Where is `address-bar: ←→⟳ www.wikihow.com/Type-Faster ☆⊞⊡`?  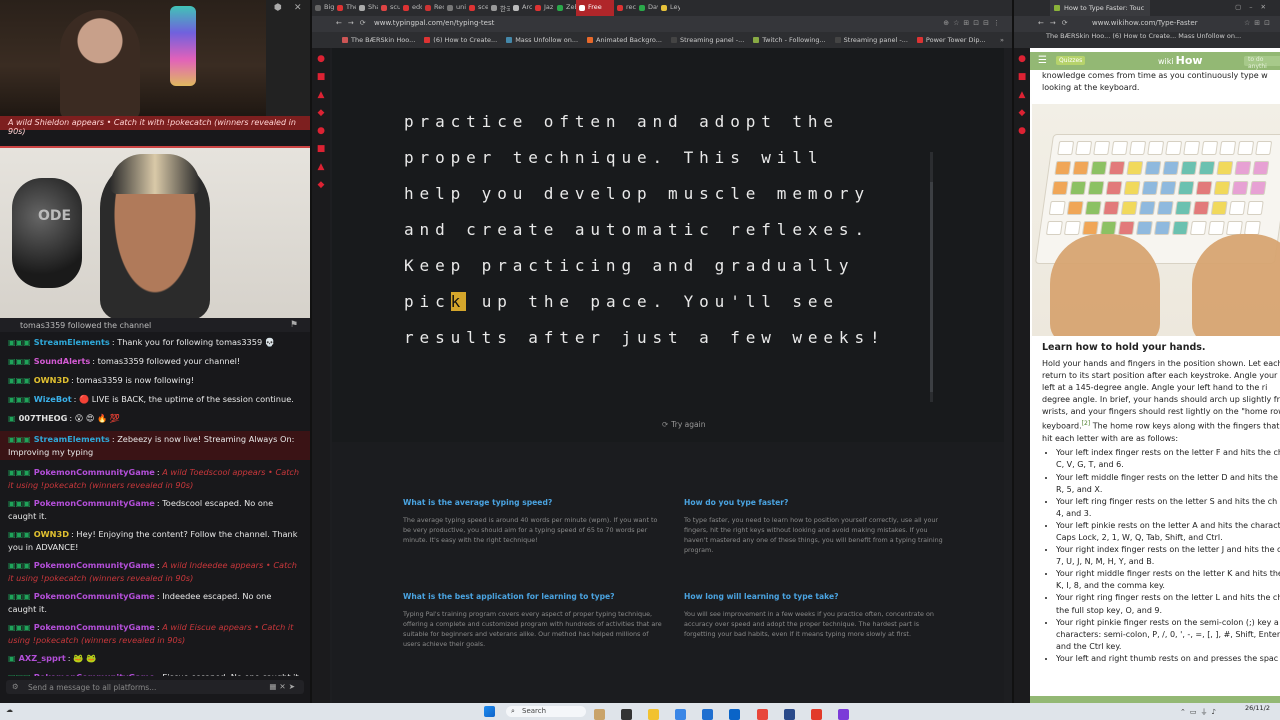
address-bar: ←→⟳ www.wikihow.com/Type-Faster ☆⊞⊡ is located at coordinates (1147, 24).